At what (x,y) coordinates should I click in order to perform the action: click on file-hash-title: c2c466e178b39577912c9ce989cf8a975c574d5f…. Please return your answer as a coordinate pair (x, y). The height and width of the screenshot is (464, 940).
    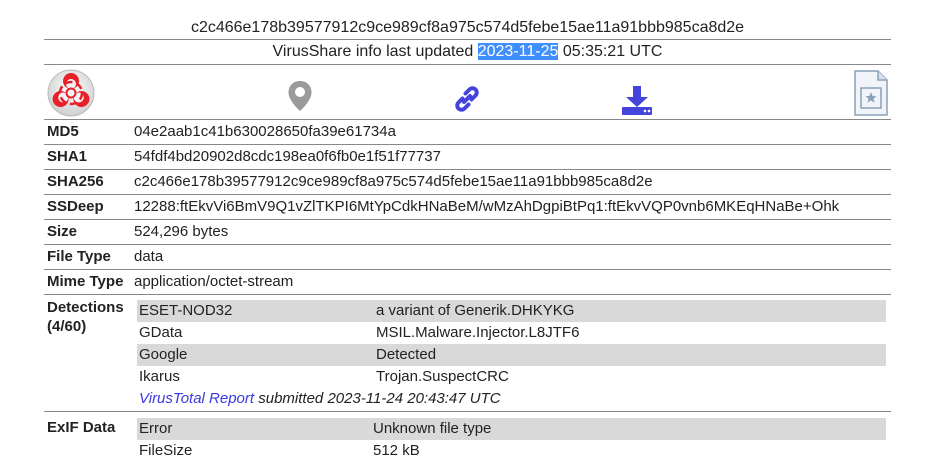
    Looking at the image, I should click on (467, 28).